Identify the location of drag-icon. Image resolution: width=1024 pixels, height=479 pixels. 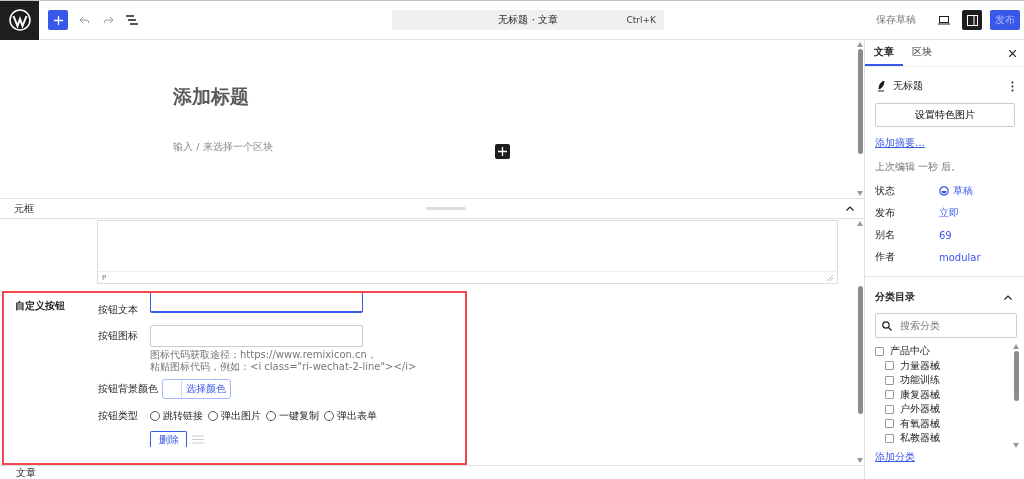
(198, 439).